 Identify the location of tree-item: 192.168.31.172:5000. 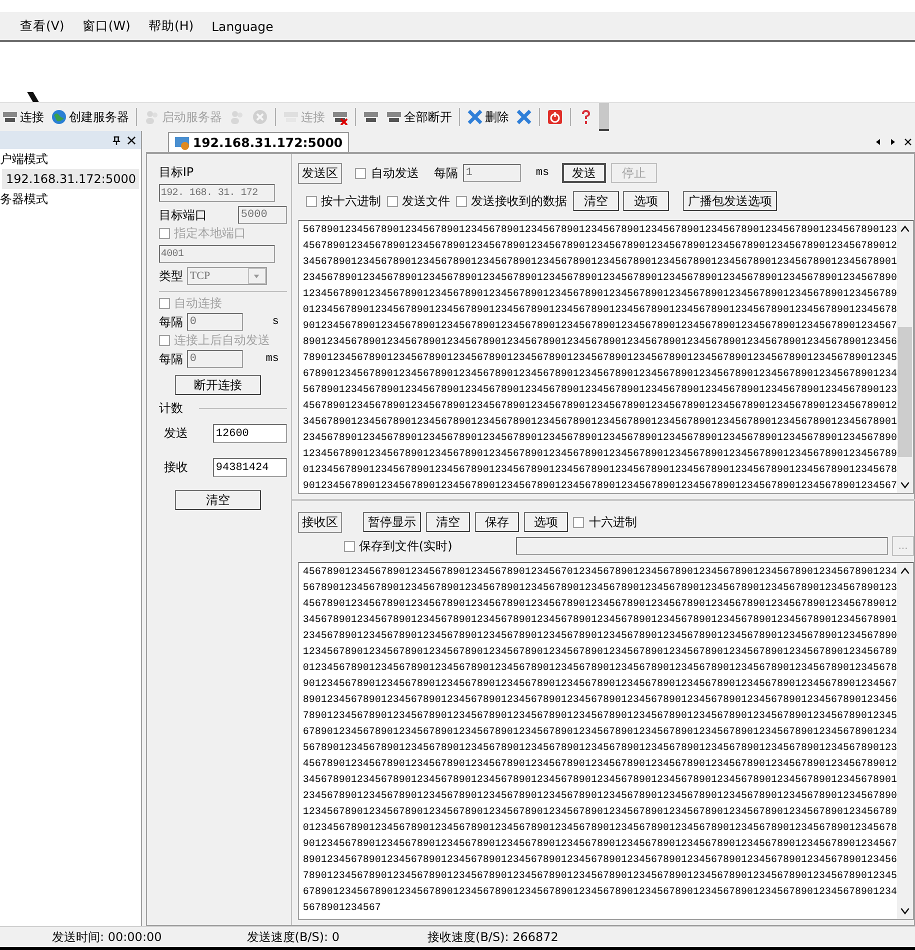
(71, 179).